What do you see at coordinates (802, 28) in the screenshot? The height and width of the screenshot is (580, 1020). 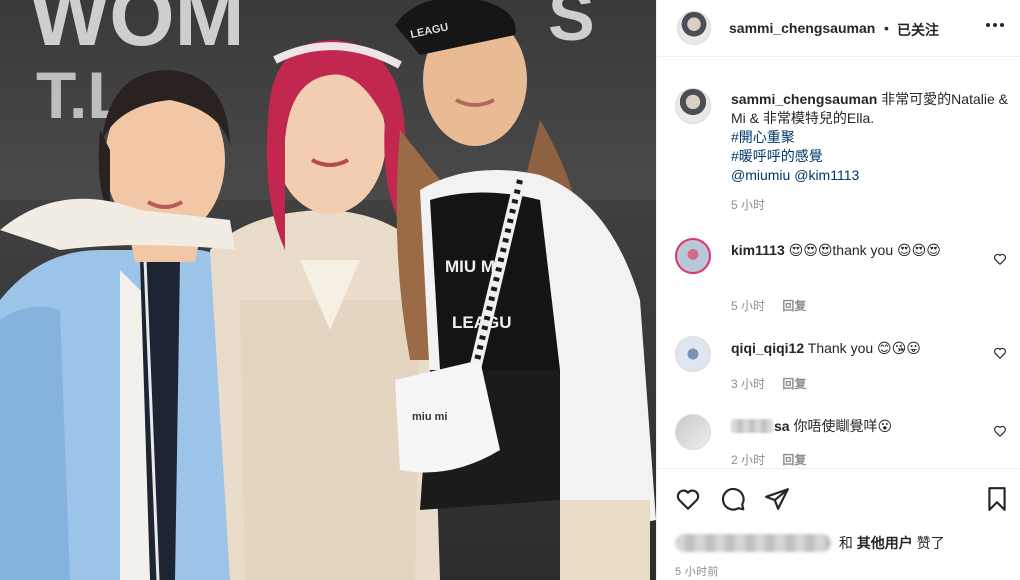 I see `author-username: sammi_chengsauman` at bounding box center [802, 28].